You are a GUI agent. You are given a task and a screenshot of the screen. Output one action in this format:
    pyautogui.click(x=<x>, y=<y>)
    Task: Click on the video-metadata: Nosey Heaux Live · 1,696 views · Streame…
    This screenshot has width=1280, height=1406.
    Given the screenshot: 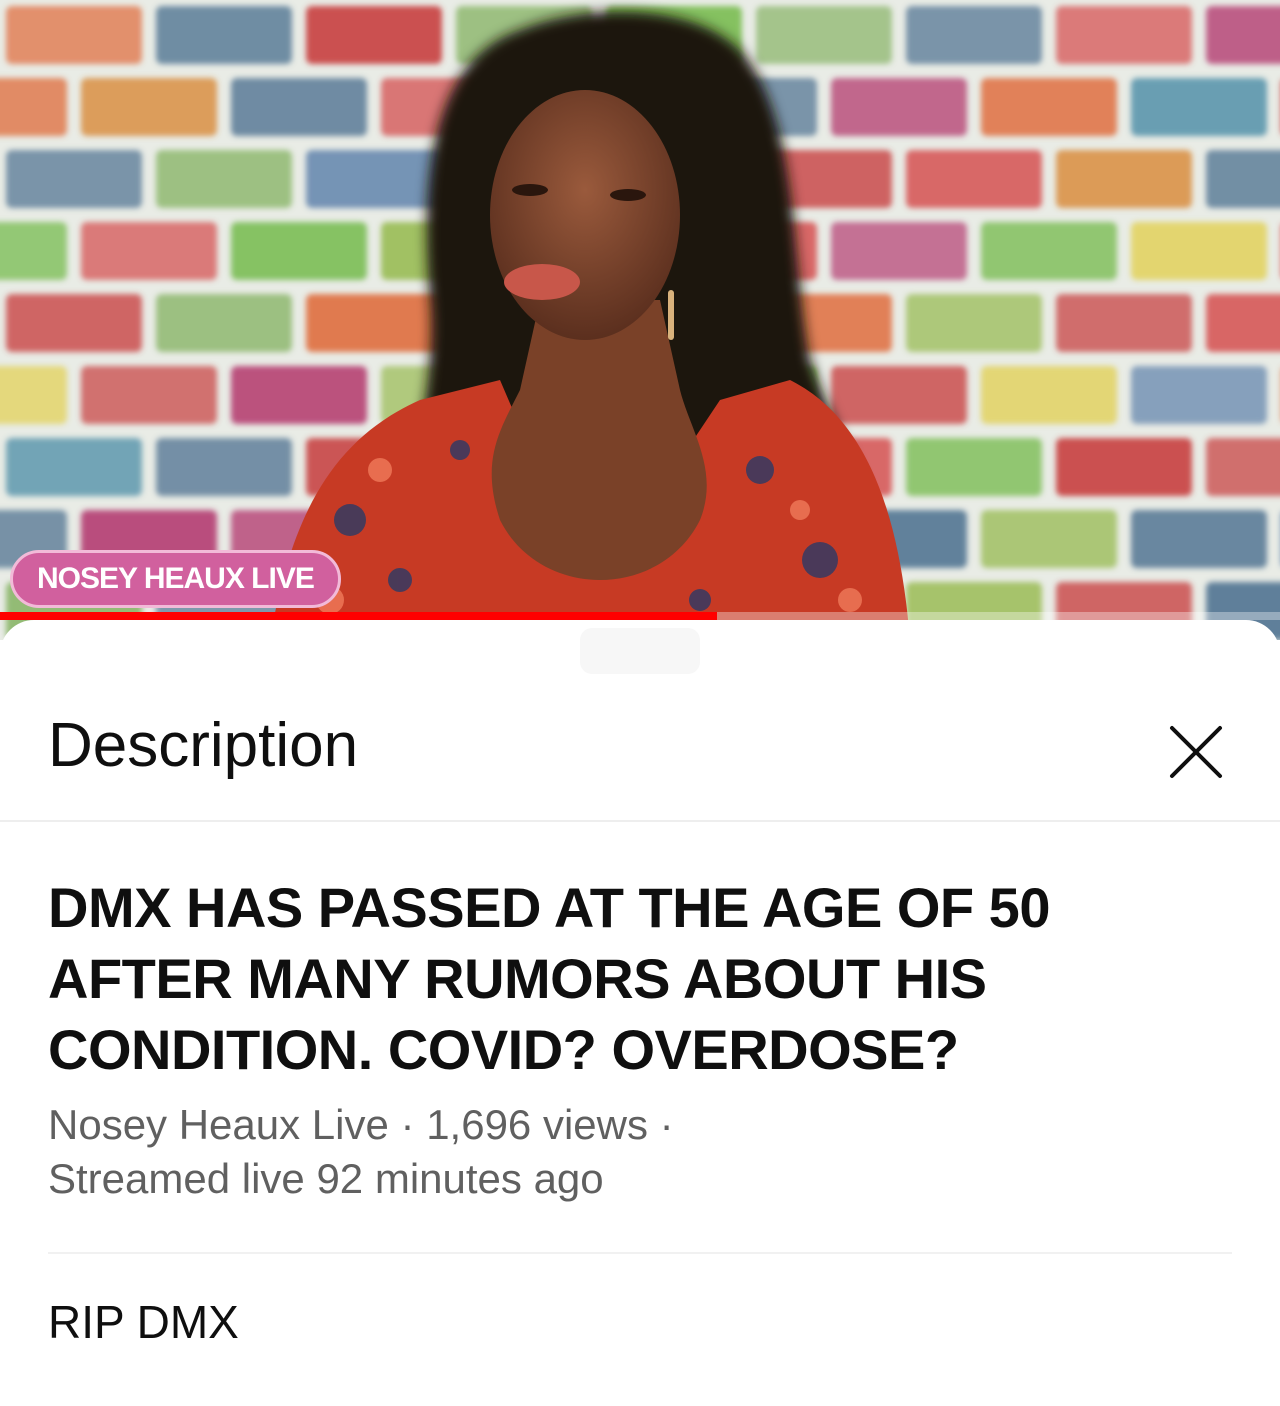 What is the action you would take?
    pyautogui.click(x=638, y=1152)
    